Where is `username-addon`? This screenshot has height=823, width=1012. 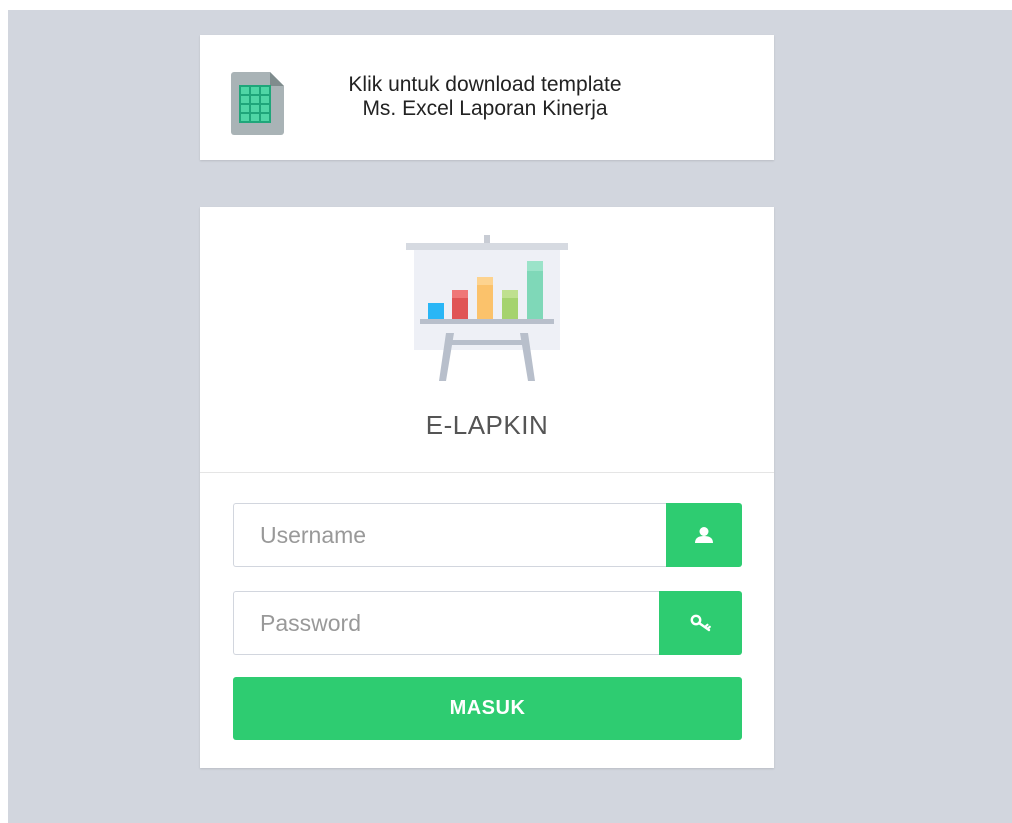 username-addon is located at coordinates (704, 535).